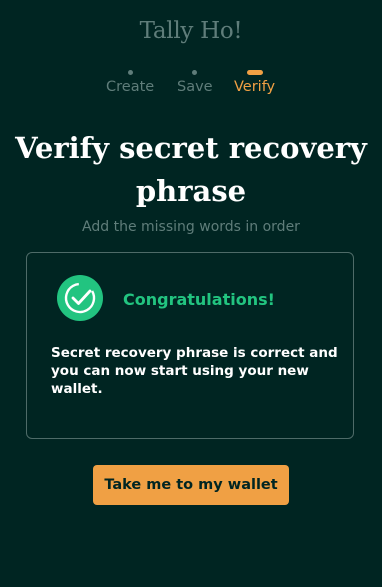 Image resolution: width=382 pixels, height=587 pixels. Describe the element at coordinates (80, 298) in the screenshot. I see `check-circle-icon` at that location.